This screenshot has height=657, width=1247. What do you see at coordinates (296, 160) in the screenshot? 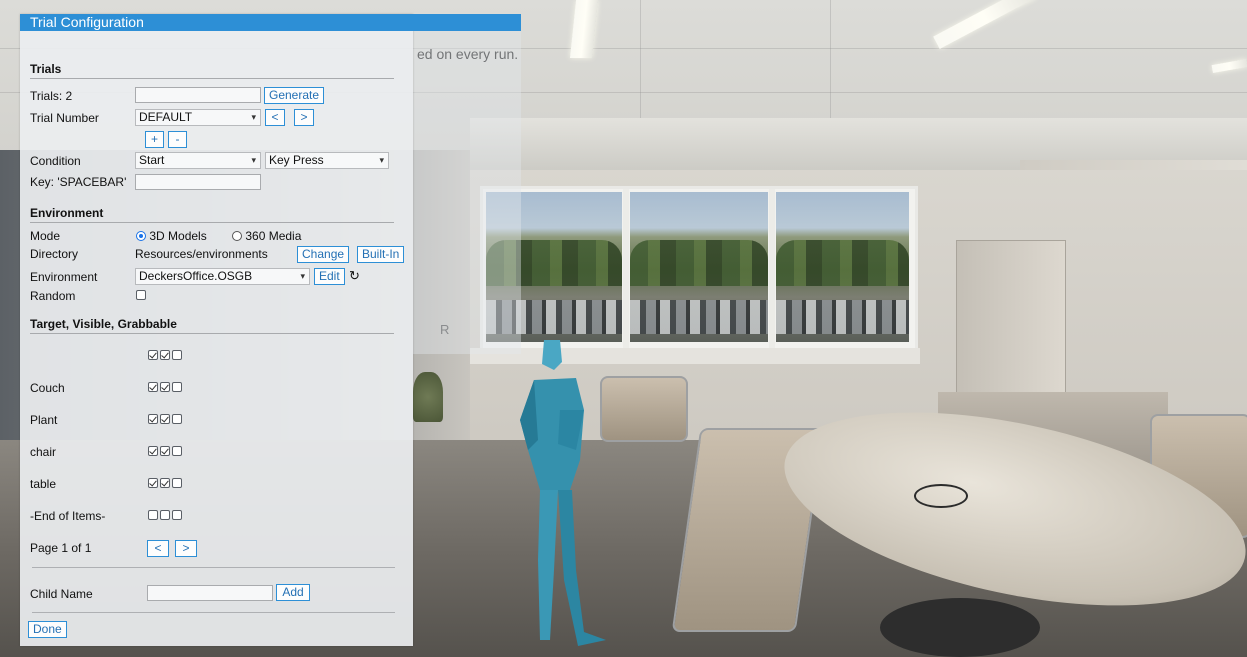
I see `condition-type-value: Key Press` at bounding box center [296, 160].